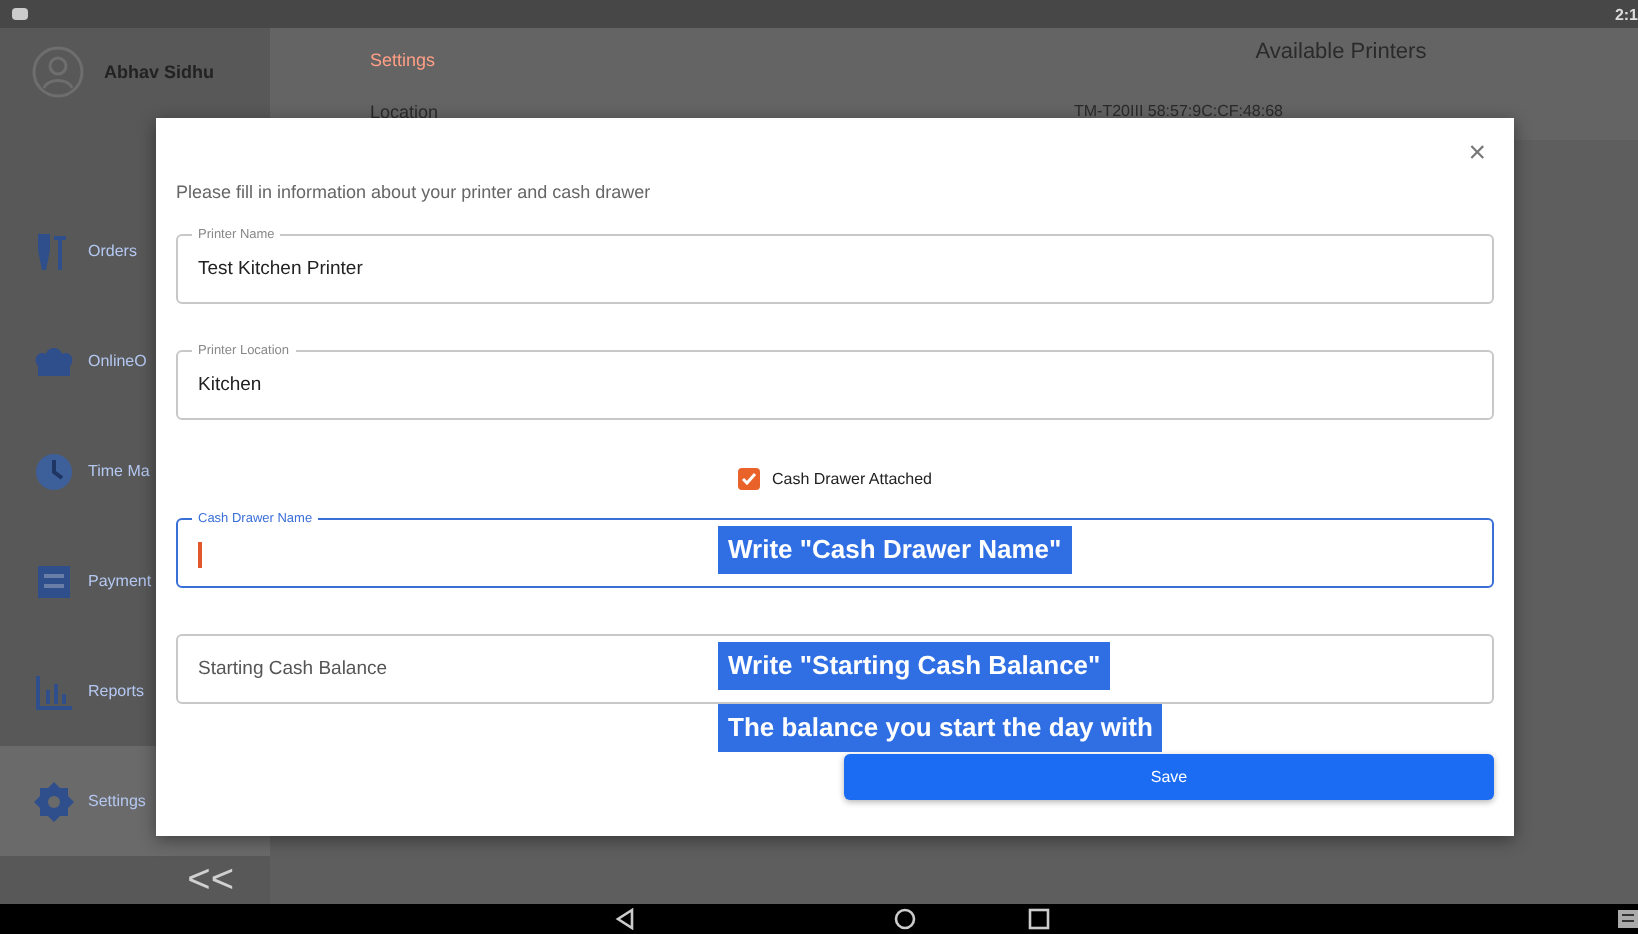 This screenshot has height=934, width=1638. I want to click on save-button: Save, so click(1169, 777).